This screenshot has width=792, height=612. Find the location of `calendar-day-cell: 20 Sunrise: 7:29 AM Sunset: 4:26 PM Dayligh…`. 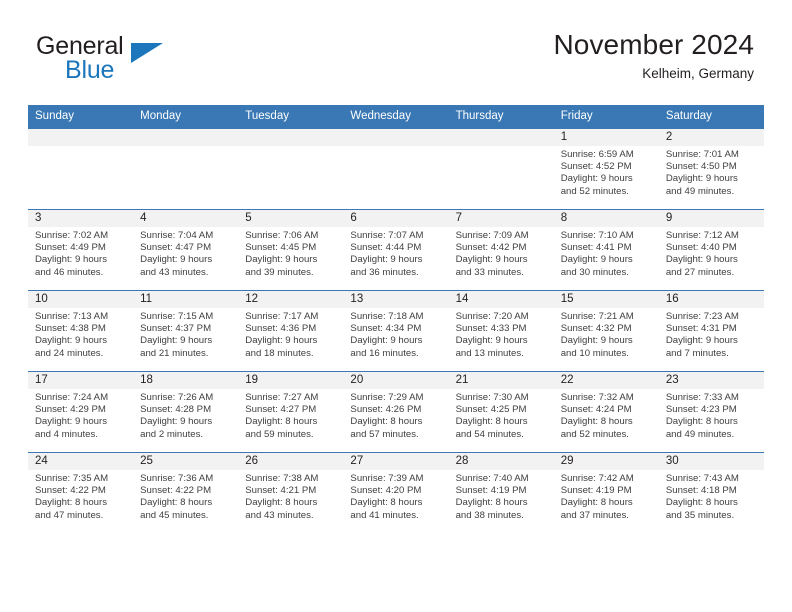

calendar-day-cell: 20 Sunrise: 7:29 AM Sunset: 4:26 PM Dayligh… is located at coordinates (396, 412).